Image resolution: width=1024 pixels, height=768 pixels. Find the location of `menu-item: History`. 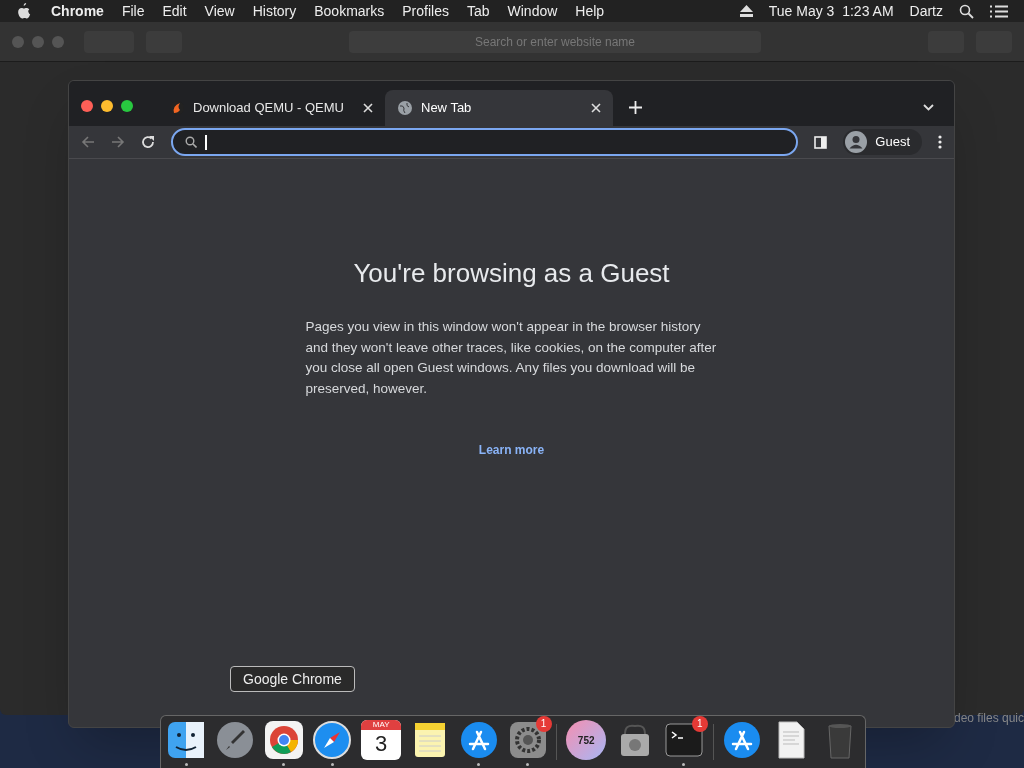

menu-item: History is located at coordinates (274, 11).